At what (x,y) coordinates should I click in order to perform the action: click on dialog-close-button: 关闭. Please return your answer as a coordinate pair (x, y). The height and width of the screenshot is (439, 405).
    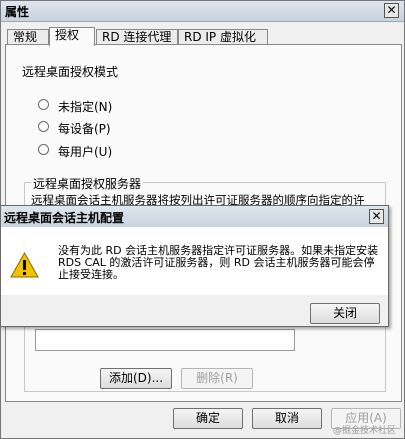
    Looking at the image, I should click on (345, 313).